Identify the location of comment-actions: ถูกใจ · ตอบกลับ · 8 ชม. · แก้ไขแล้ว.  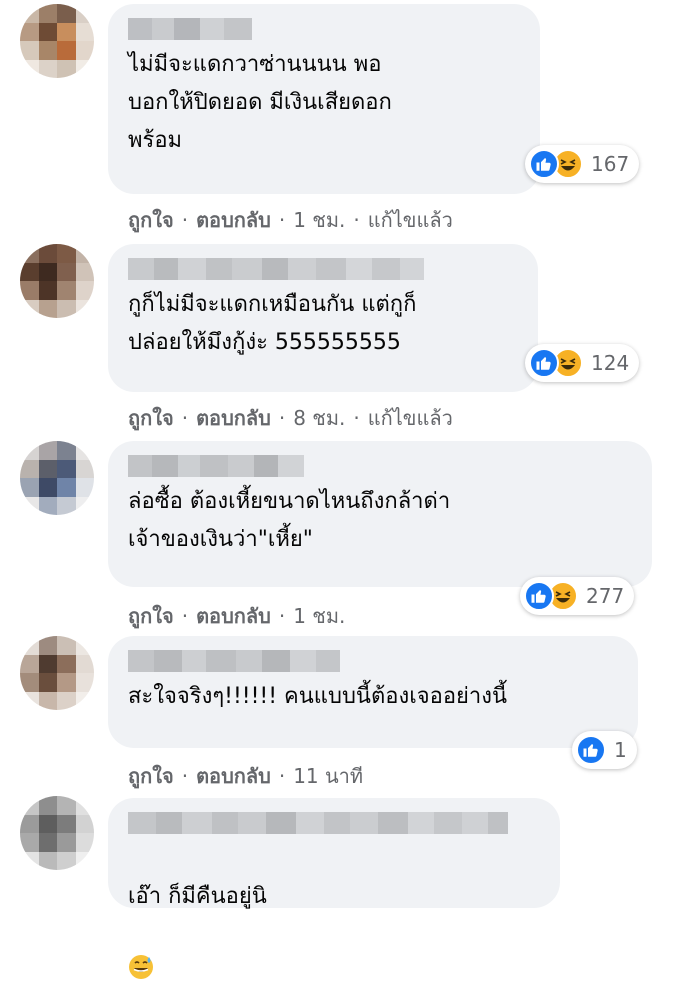
(290, 418).